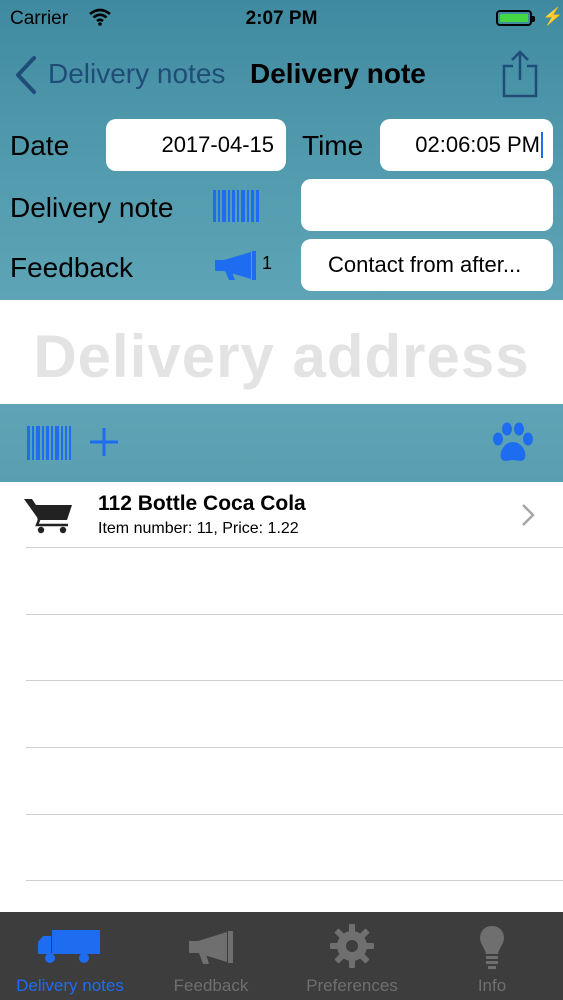 The image size is (563, 1000). What do you see at coordinates (492, 985) in the screenshot?
I see `tab-label: Info` at bounding box center [492, 985].